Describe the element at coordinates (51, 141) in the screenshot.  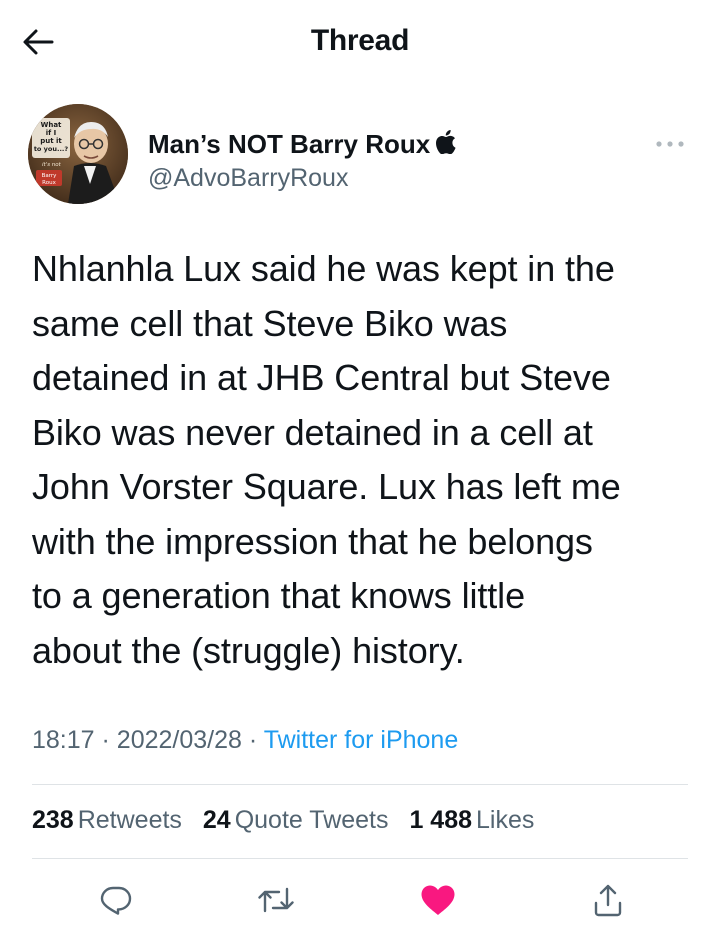
I see `svg-text: put it` at that location.